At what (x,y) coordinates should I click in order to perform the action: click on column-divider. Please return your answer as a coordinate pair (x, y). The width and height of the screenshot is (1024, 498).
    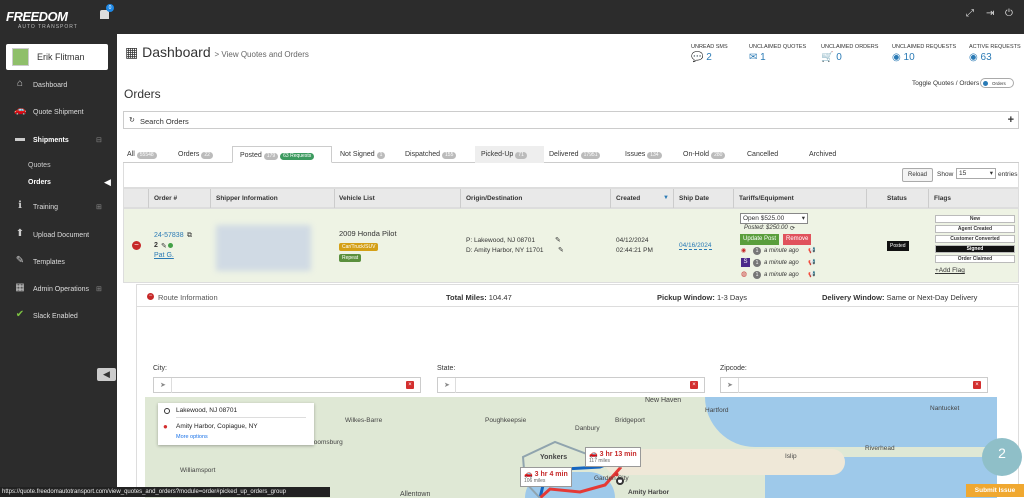
    Looking at the image, I should click on (928, 199).